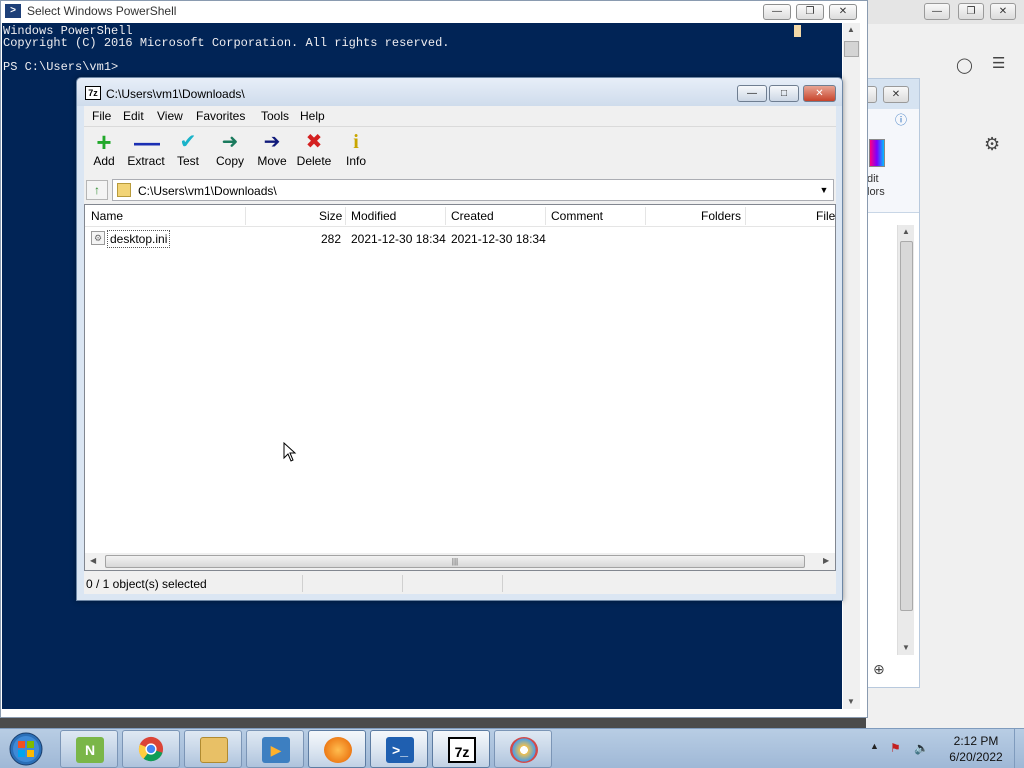  Describe the element at coordinates (272, 142) in the screenshot. I see `move-arrow-icon: ➔` at that location.